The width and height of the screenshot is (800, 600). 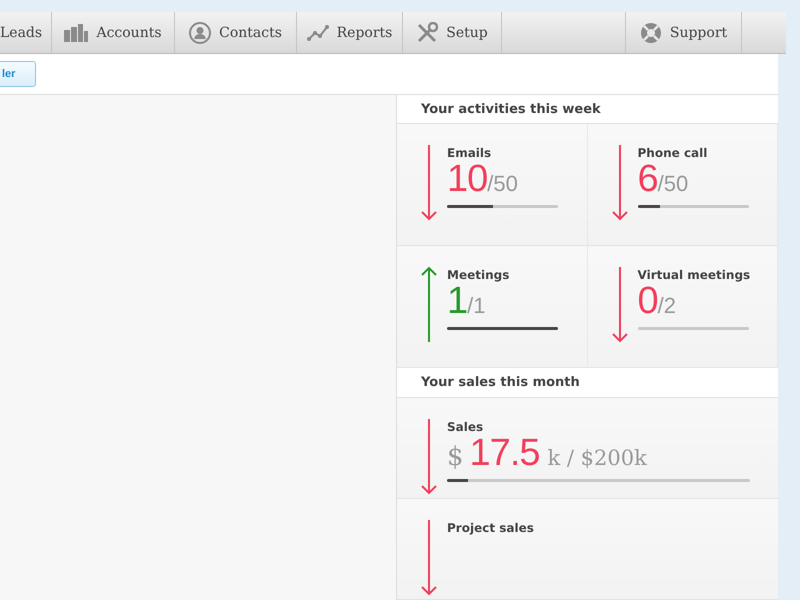 What do you see at coordinates (673, 153) in the screenshot?
I see `metric-label: Phone call` at bounding box center [673, 153].